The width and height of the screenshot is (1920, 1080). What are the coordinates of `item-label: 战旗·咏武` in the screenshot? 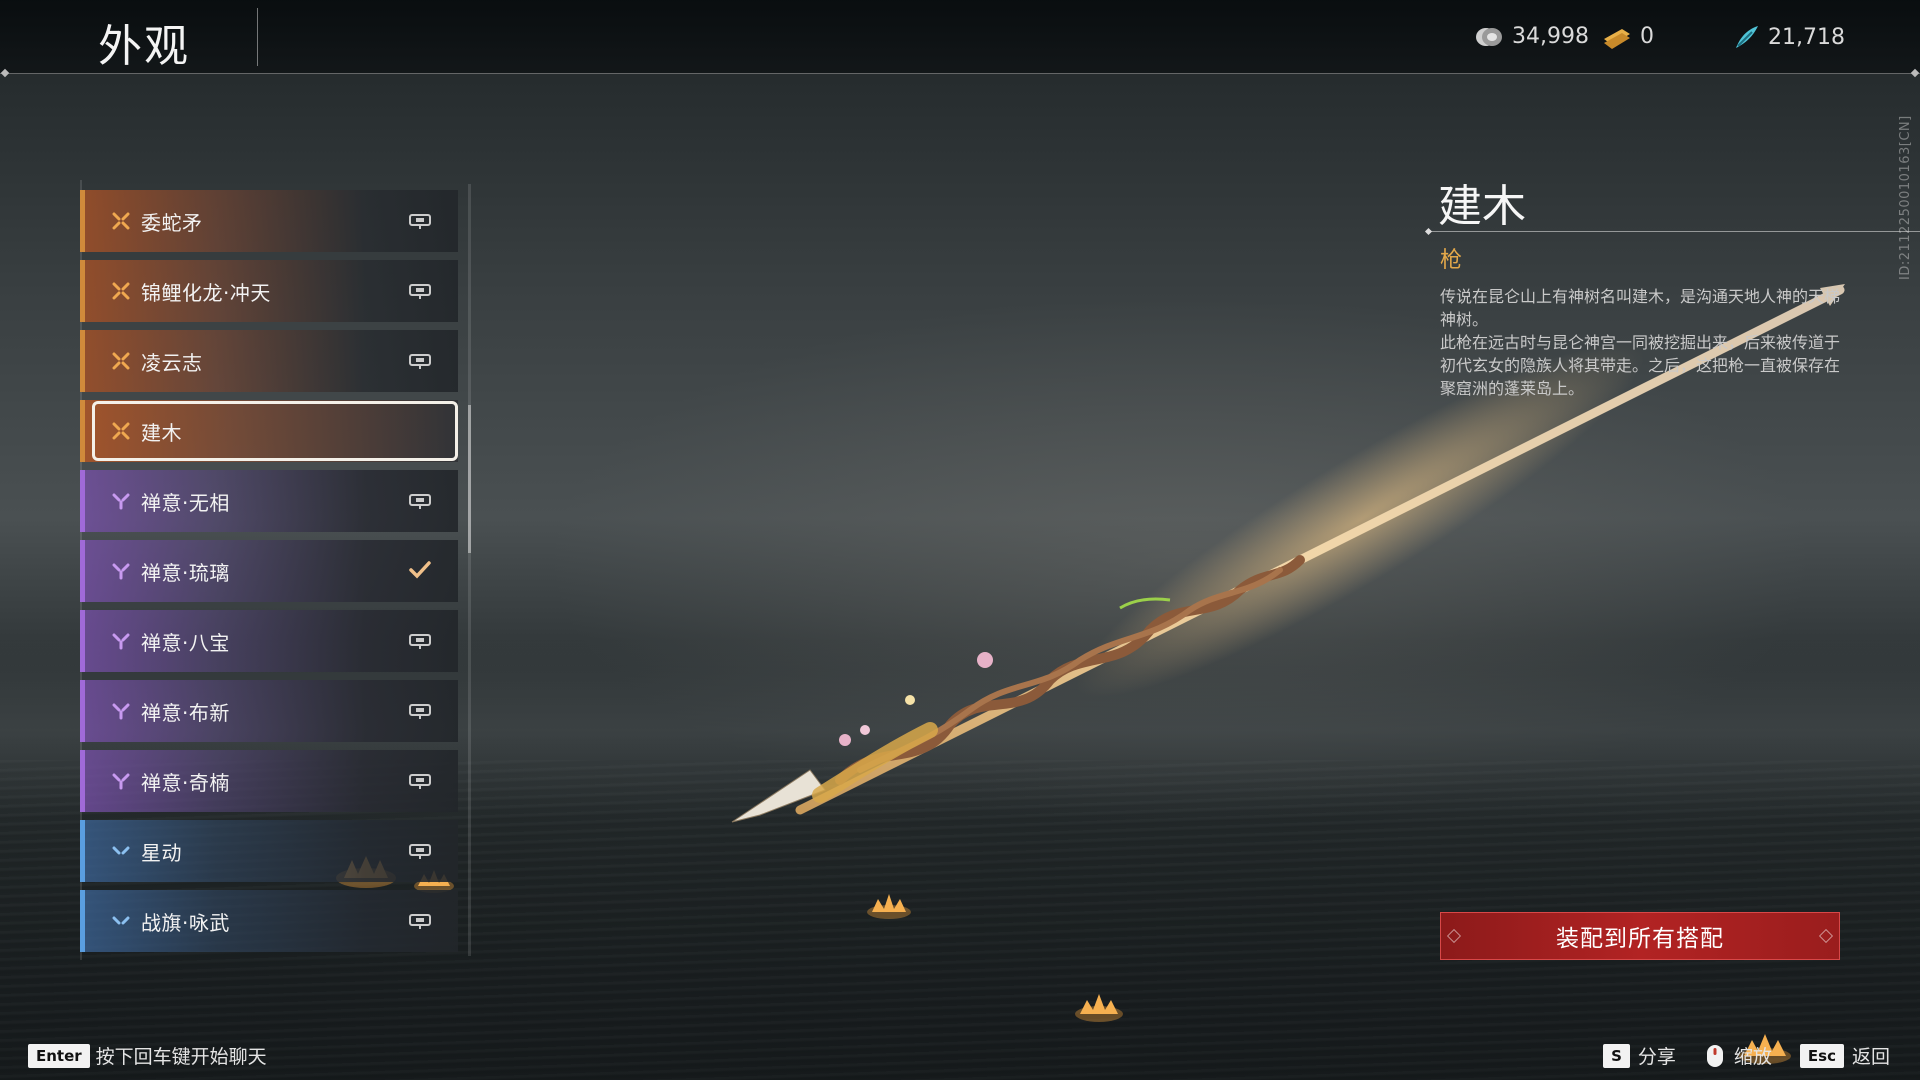 It's located at (185, 922).